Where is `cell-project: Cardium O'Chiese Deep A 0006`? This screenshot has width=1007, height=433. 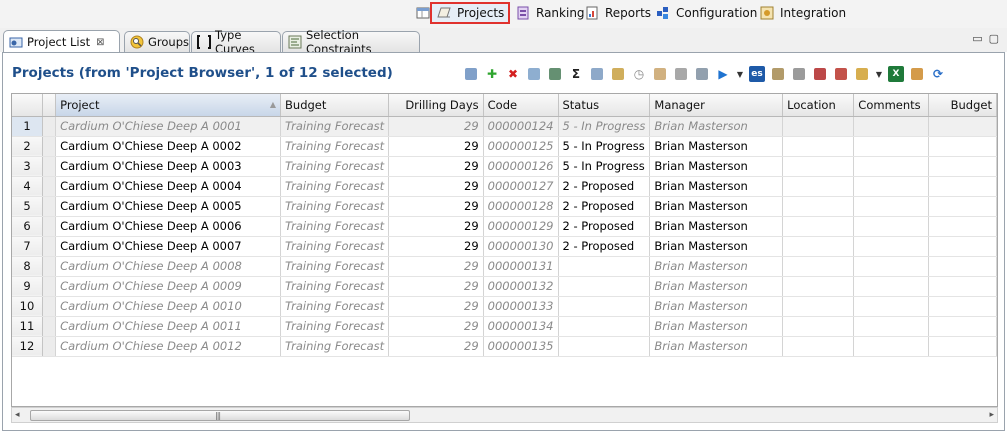 cell-project: Cardium O'Chiese Deep A 0006 is located at coordinates (168, 226).